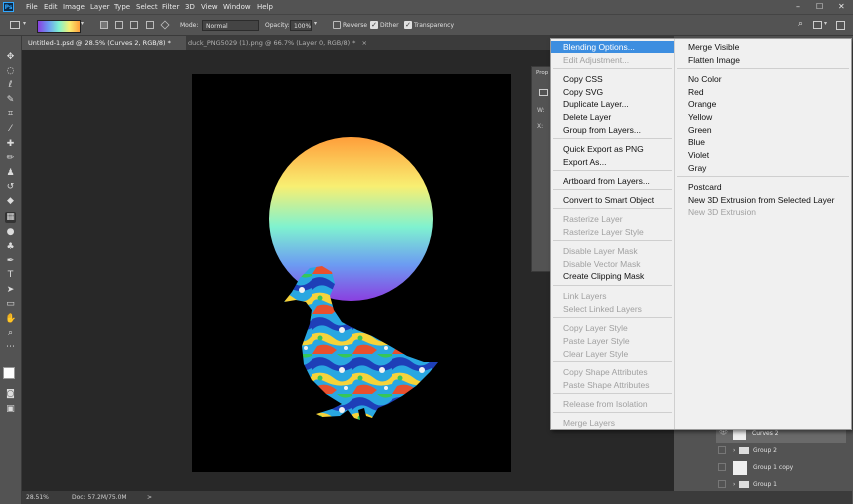 Image resolution: width=853 pixels, height=504 pixels. What do you see at coordinates (374, 25) in the screenshot?
I see `dither-checkbox: ✓` at bounding box center [374, 25].